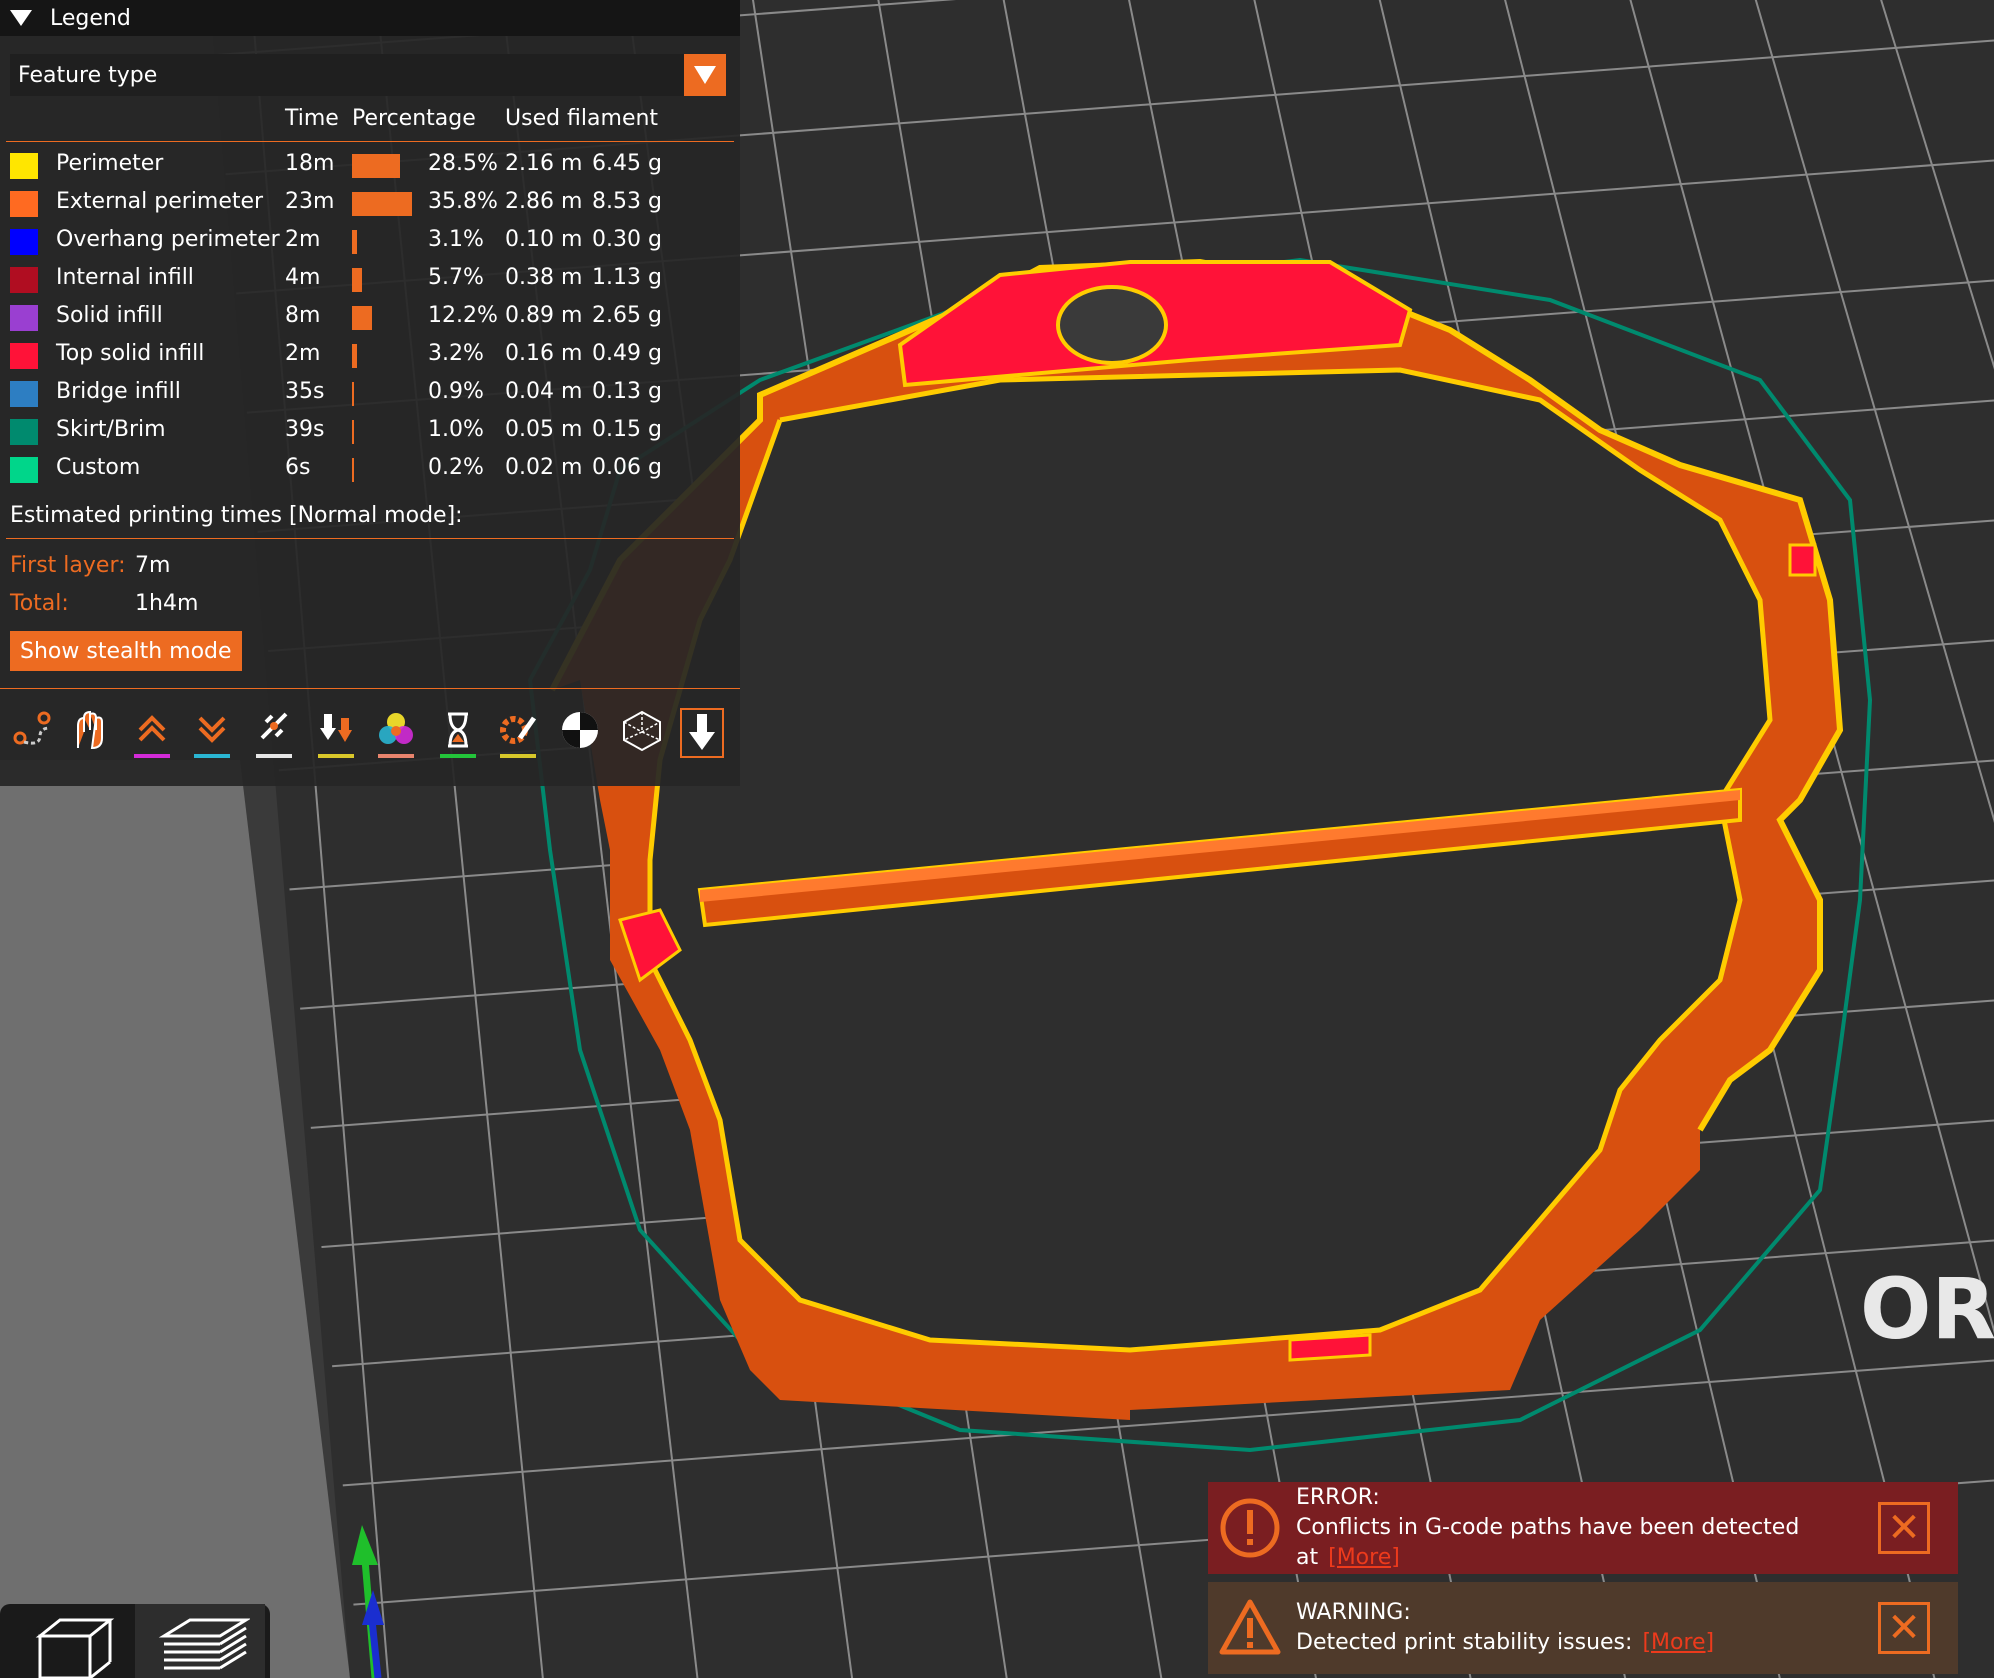  I want to click on first-layer-value: 7m, so click(153, 565).